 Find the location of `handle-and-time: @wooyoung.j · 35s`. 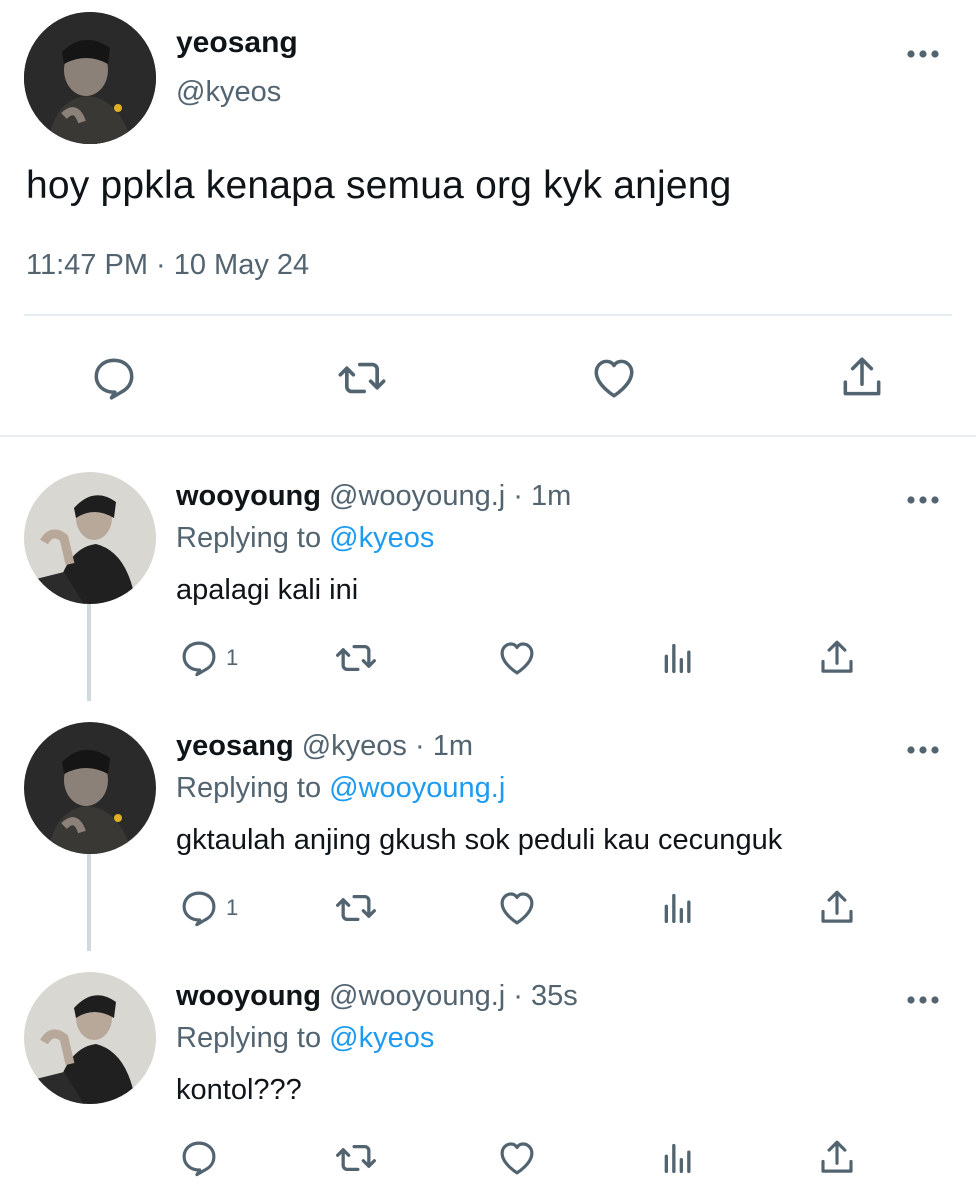

handle-and-time: @wooyoung.j · 35s is located at coordinates (453, 996).